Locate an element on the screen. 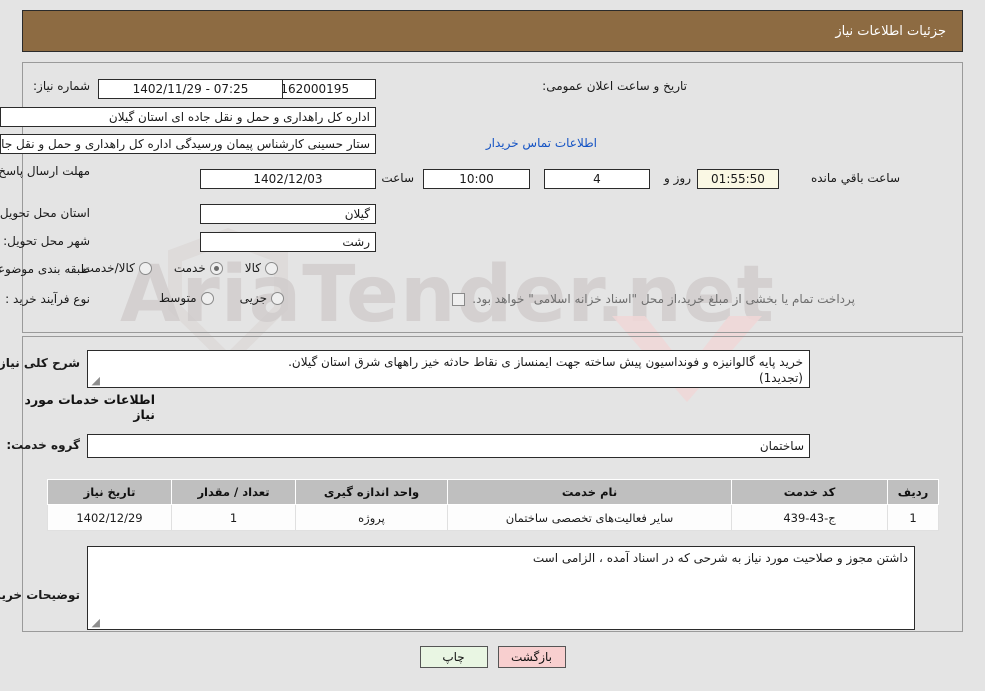  radio-minor-label: جزیی is located at coordinates (253, 298).